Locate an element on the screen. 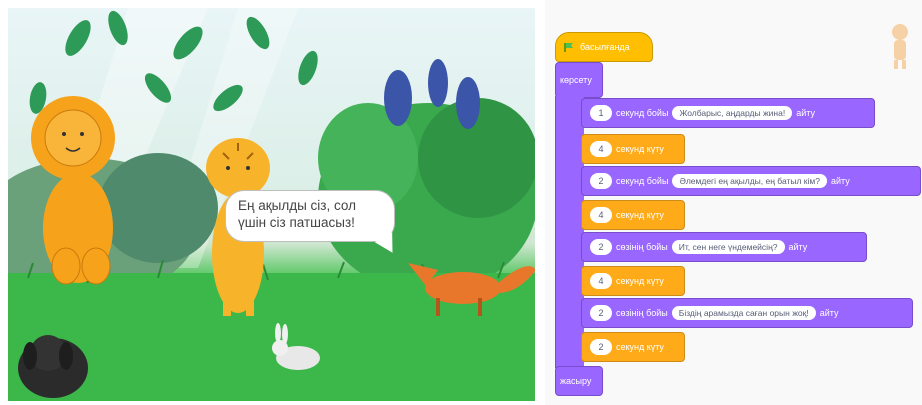  show-block: көрсету is located at coordinates (579, 80).